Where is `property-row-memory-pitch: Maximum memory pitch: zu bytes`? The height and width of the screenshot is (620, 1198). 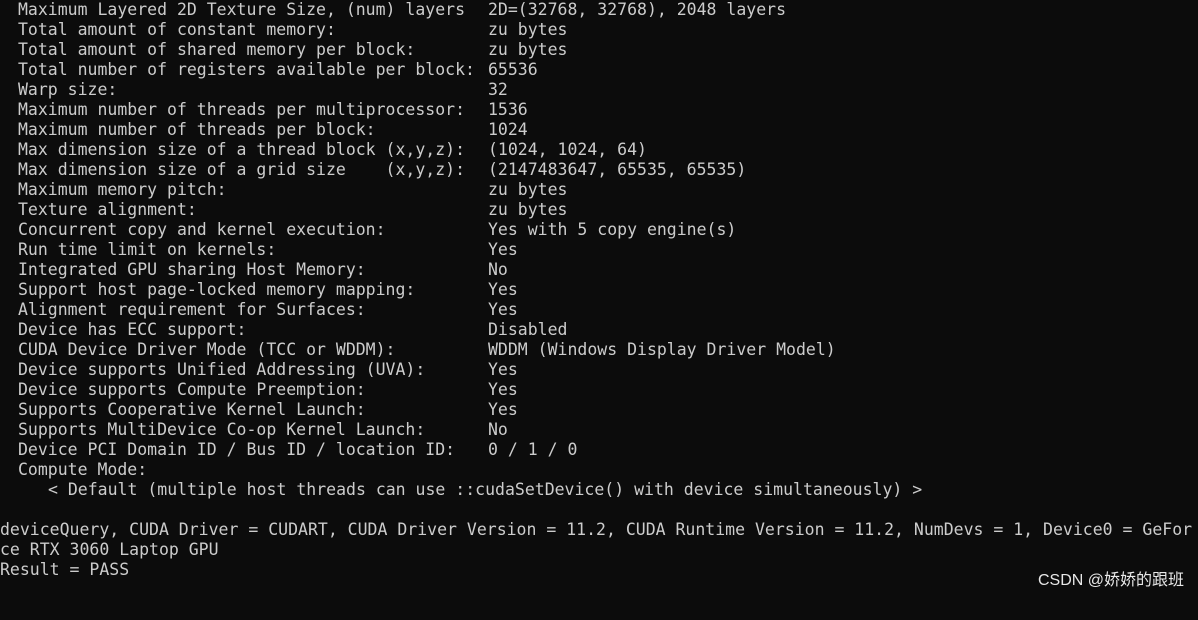 property-row-memory-pitch: Maximum memory pitch: zu bytes is located at coordinates (599, 190).